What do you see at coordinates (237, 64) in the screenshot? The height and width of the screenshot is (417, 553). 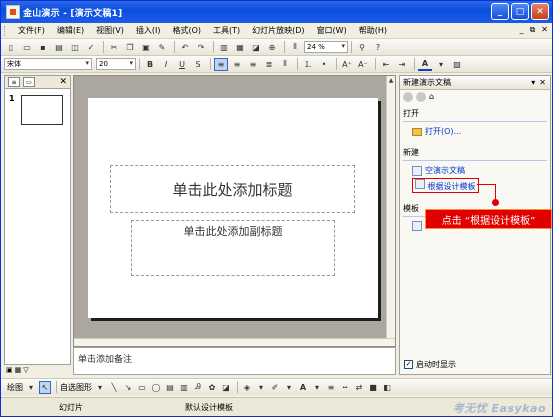 I see `align-center-icon: ≡` at bounding box center [237, 64].